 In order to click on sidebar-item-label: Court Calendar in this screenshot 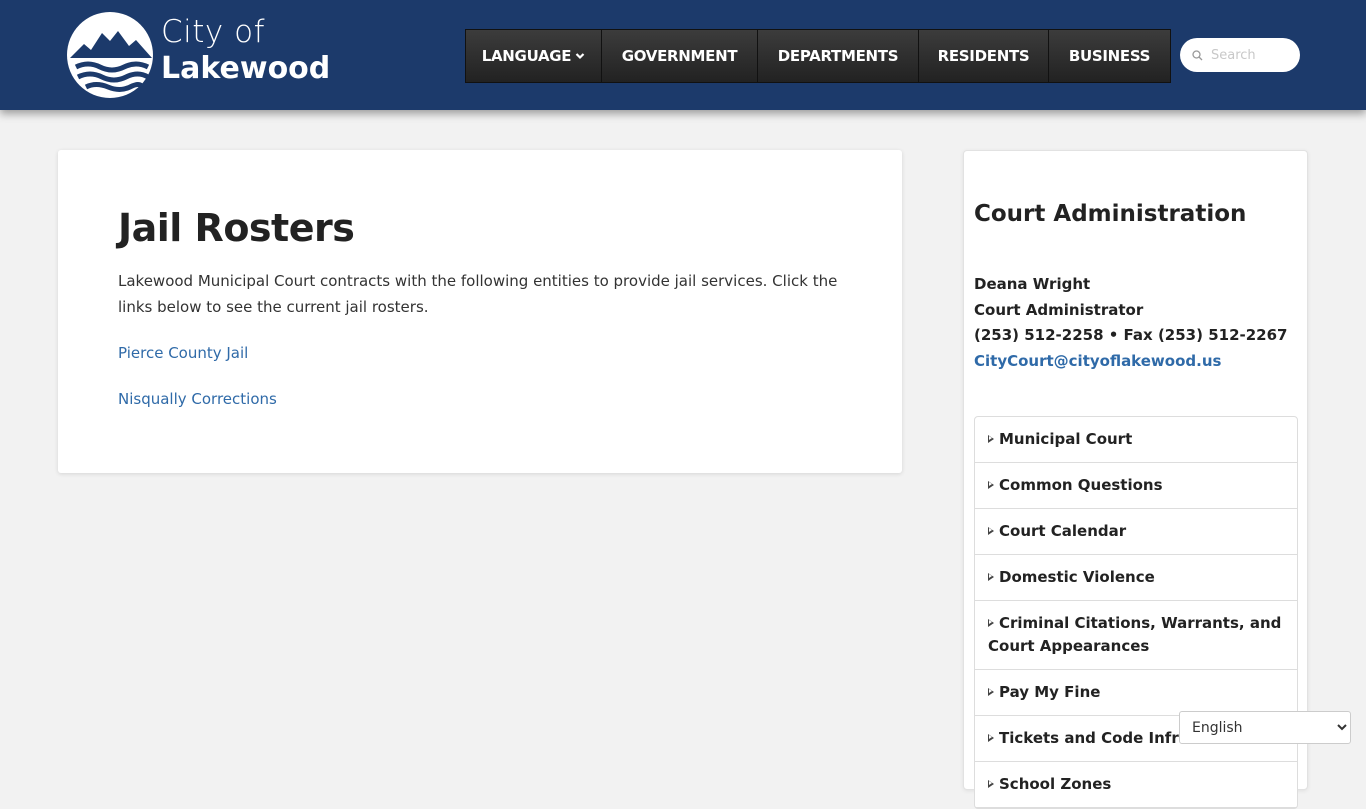, I will do `click(1063, 531)`.